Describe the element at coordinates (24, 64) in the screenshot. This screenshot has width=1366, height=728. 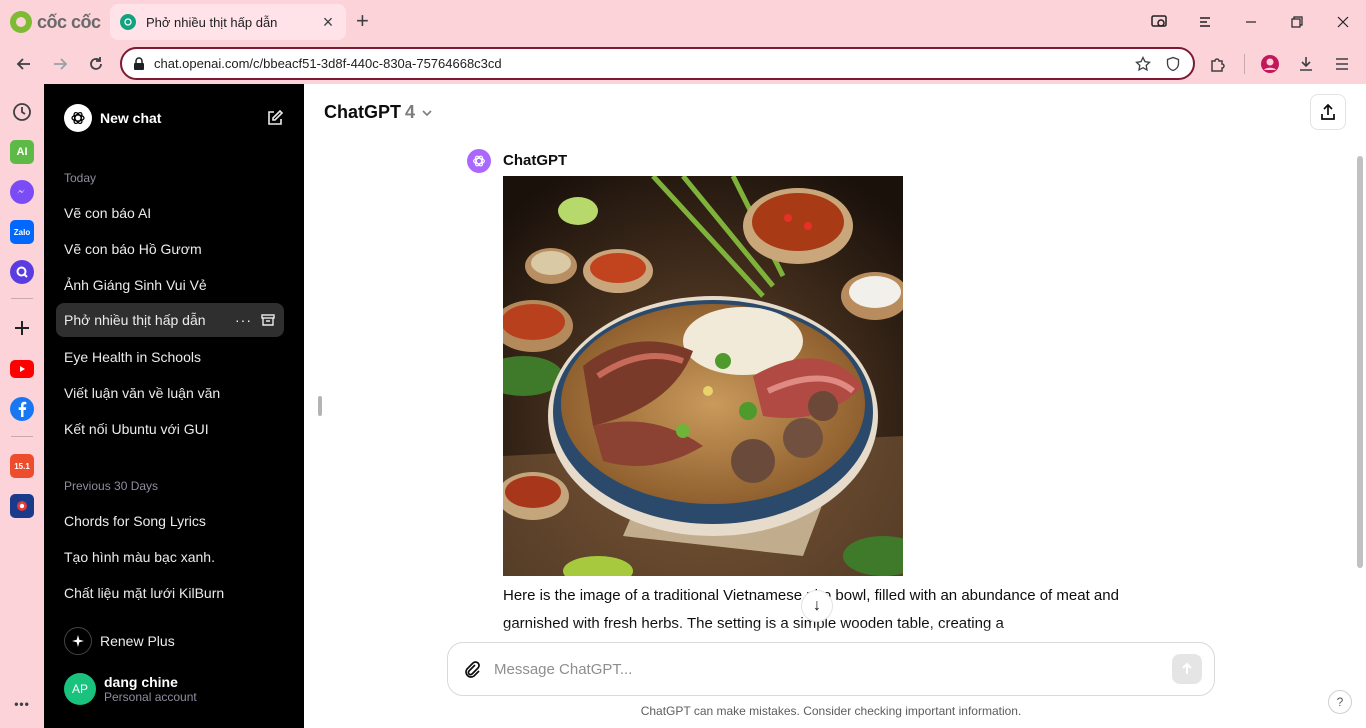
I see `back-icon` at that location.